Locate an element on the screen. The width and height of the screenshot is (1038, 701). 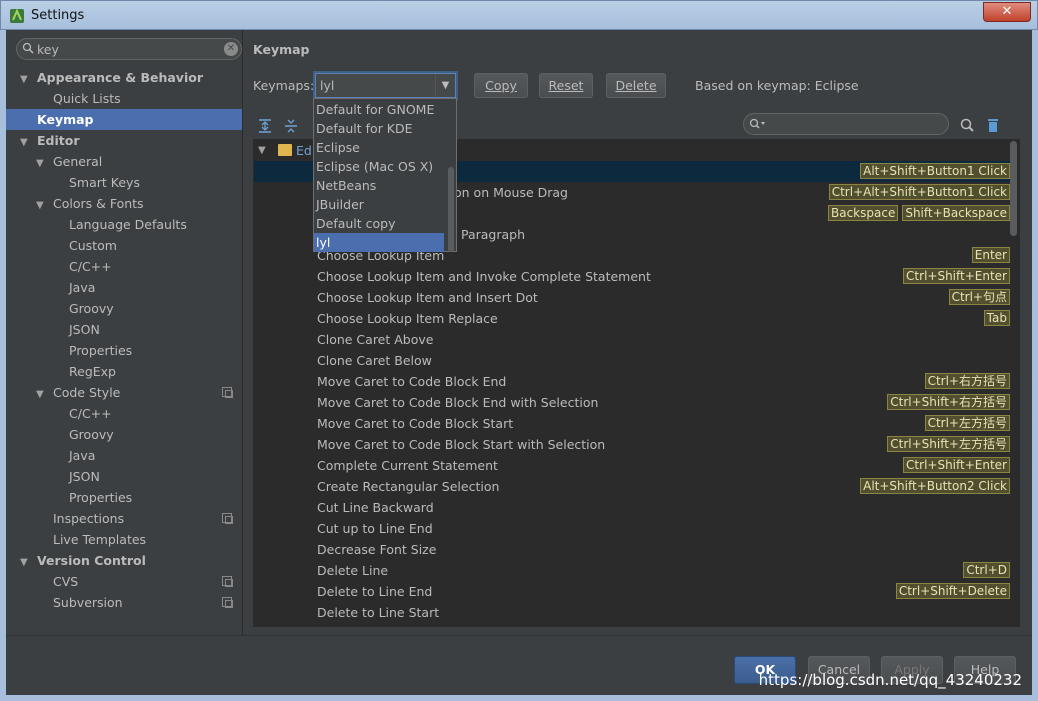
close-button: ✕ is located at coordinates (1007, 12).